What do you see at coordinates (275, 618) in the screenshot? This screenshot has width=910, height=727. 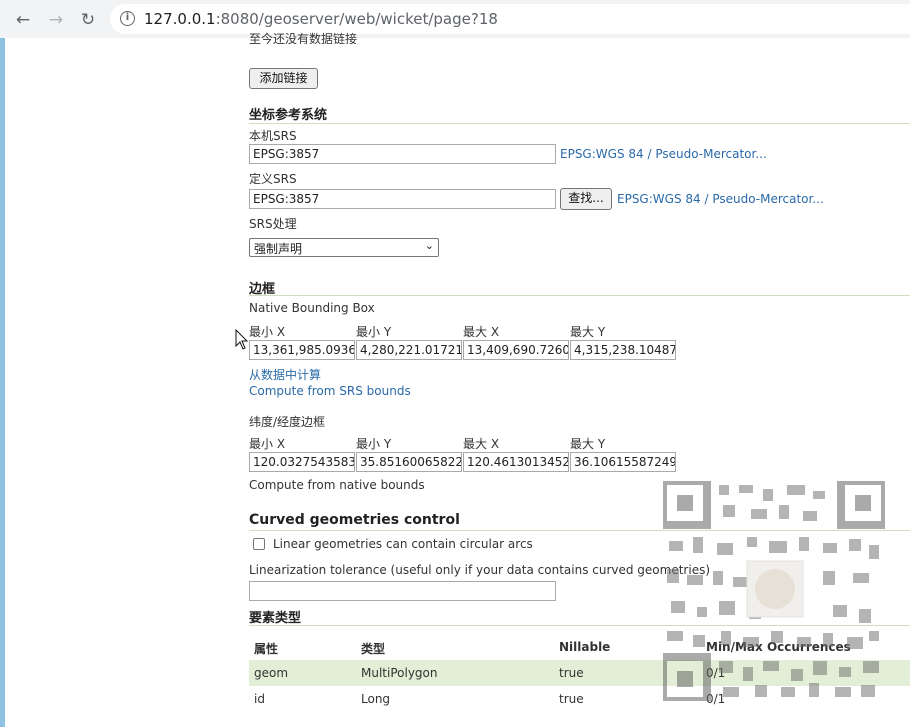 I see `feature-type-heading: 要素类型` at bounding box center [275, 618].